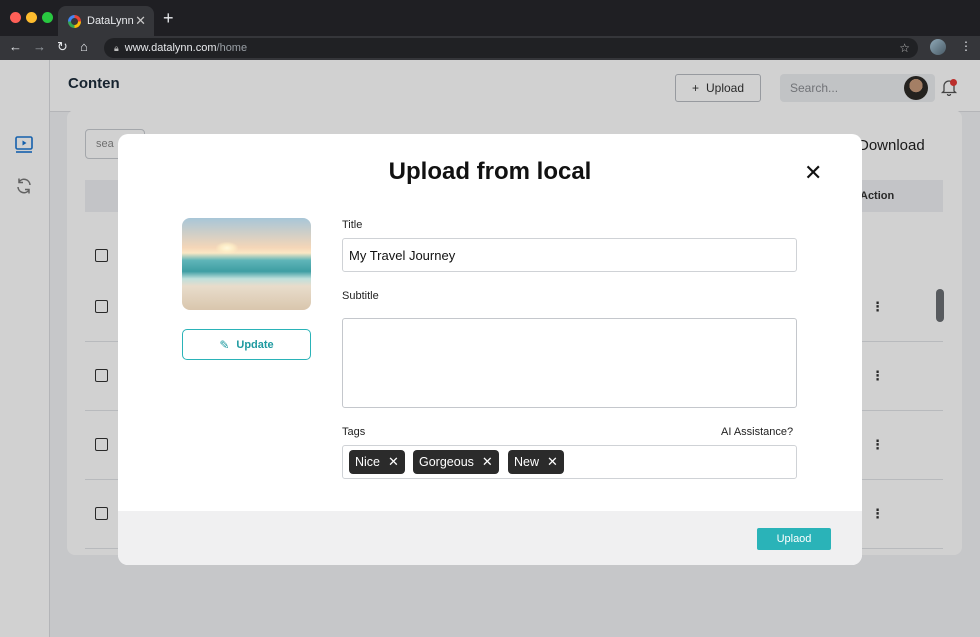  I want to click on lock-icon: 🔒︎, so click(116, 47).